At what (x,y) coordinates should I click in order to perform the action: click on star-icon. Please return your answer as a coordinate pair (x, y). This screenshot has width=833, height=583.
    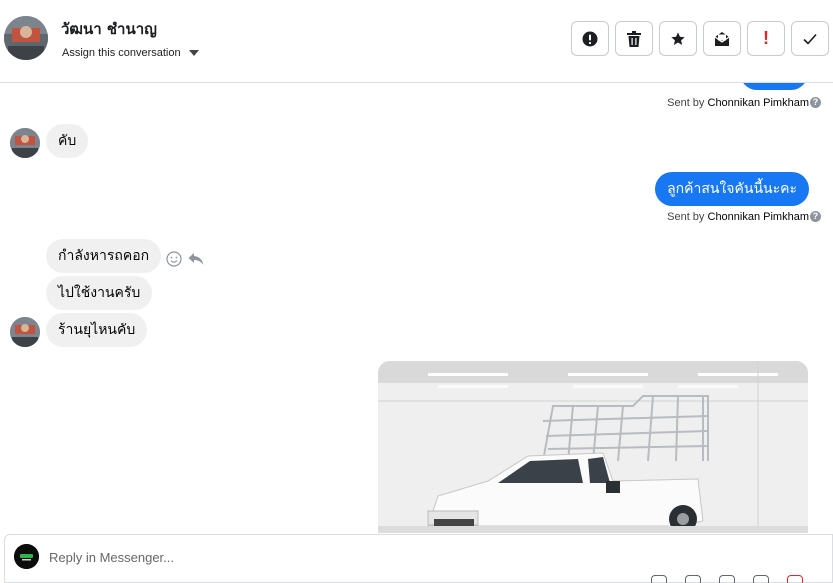
    Looking at the image, I should click on (678, 38).